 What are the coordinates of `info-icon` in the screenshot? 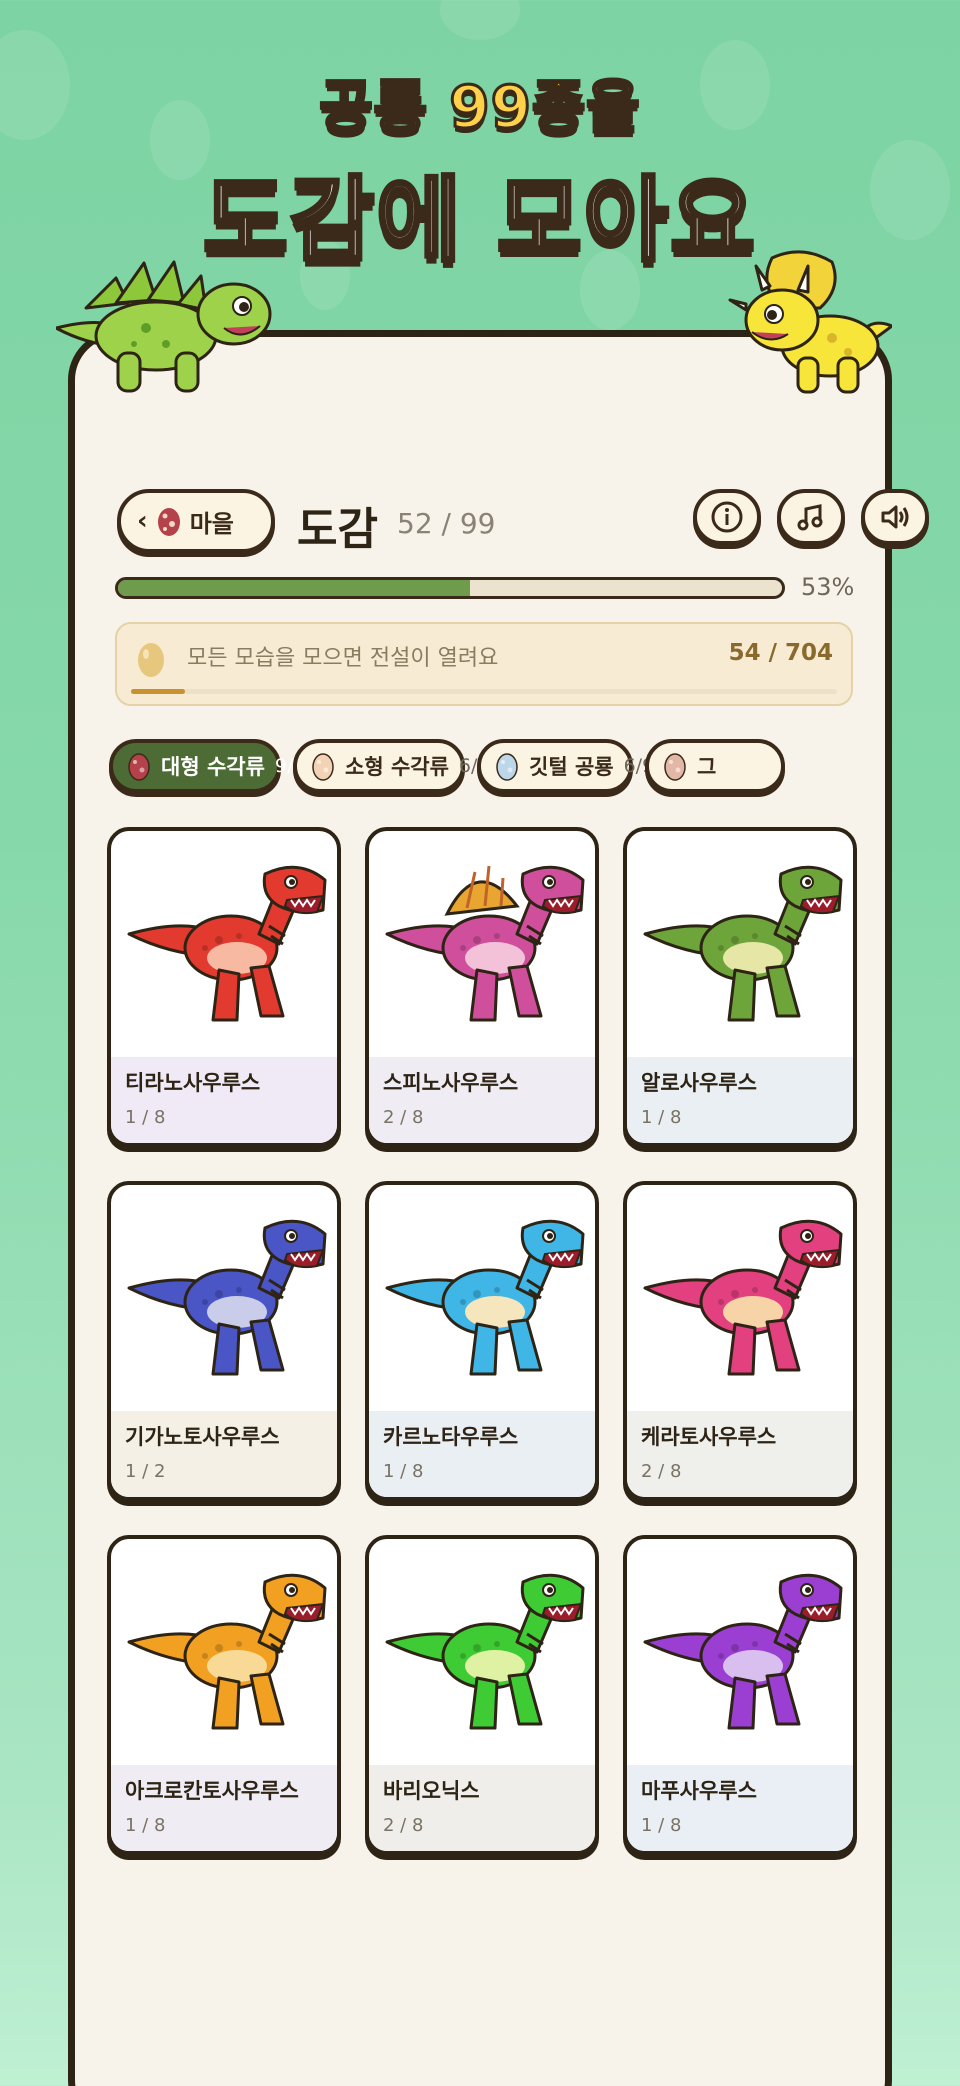 It's located at (727, 517).